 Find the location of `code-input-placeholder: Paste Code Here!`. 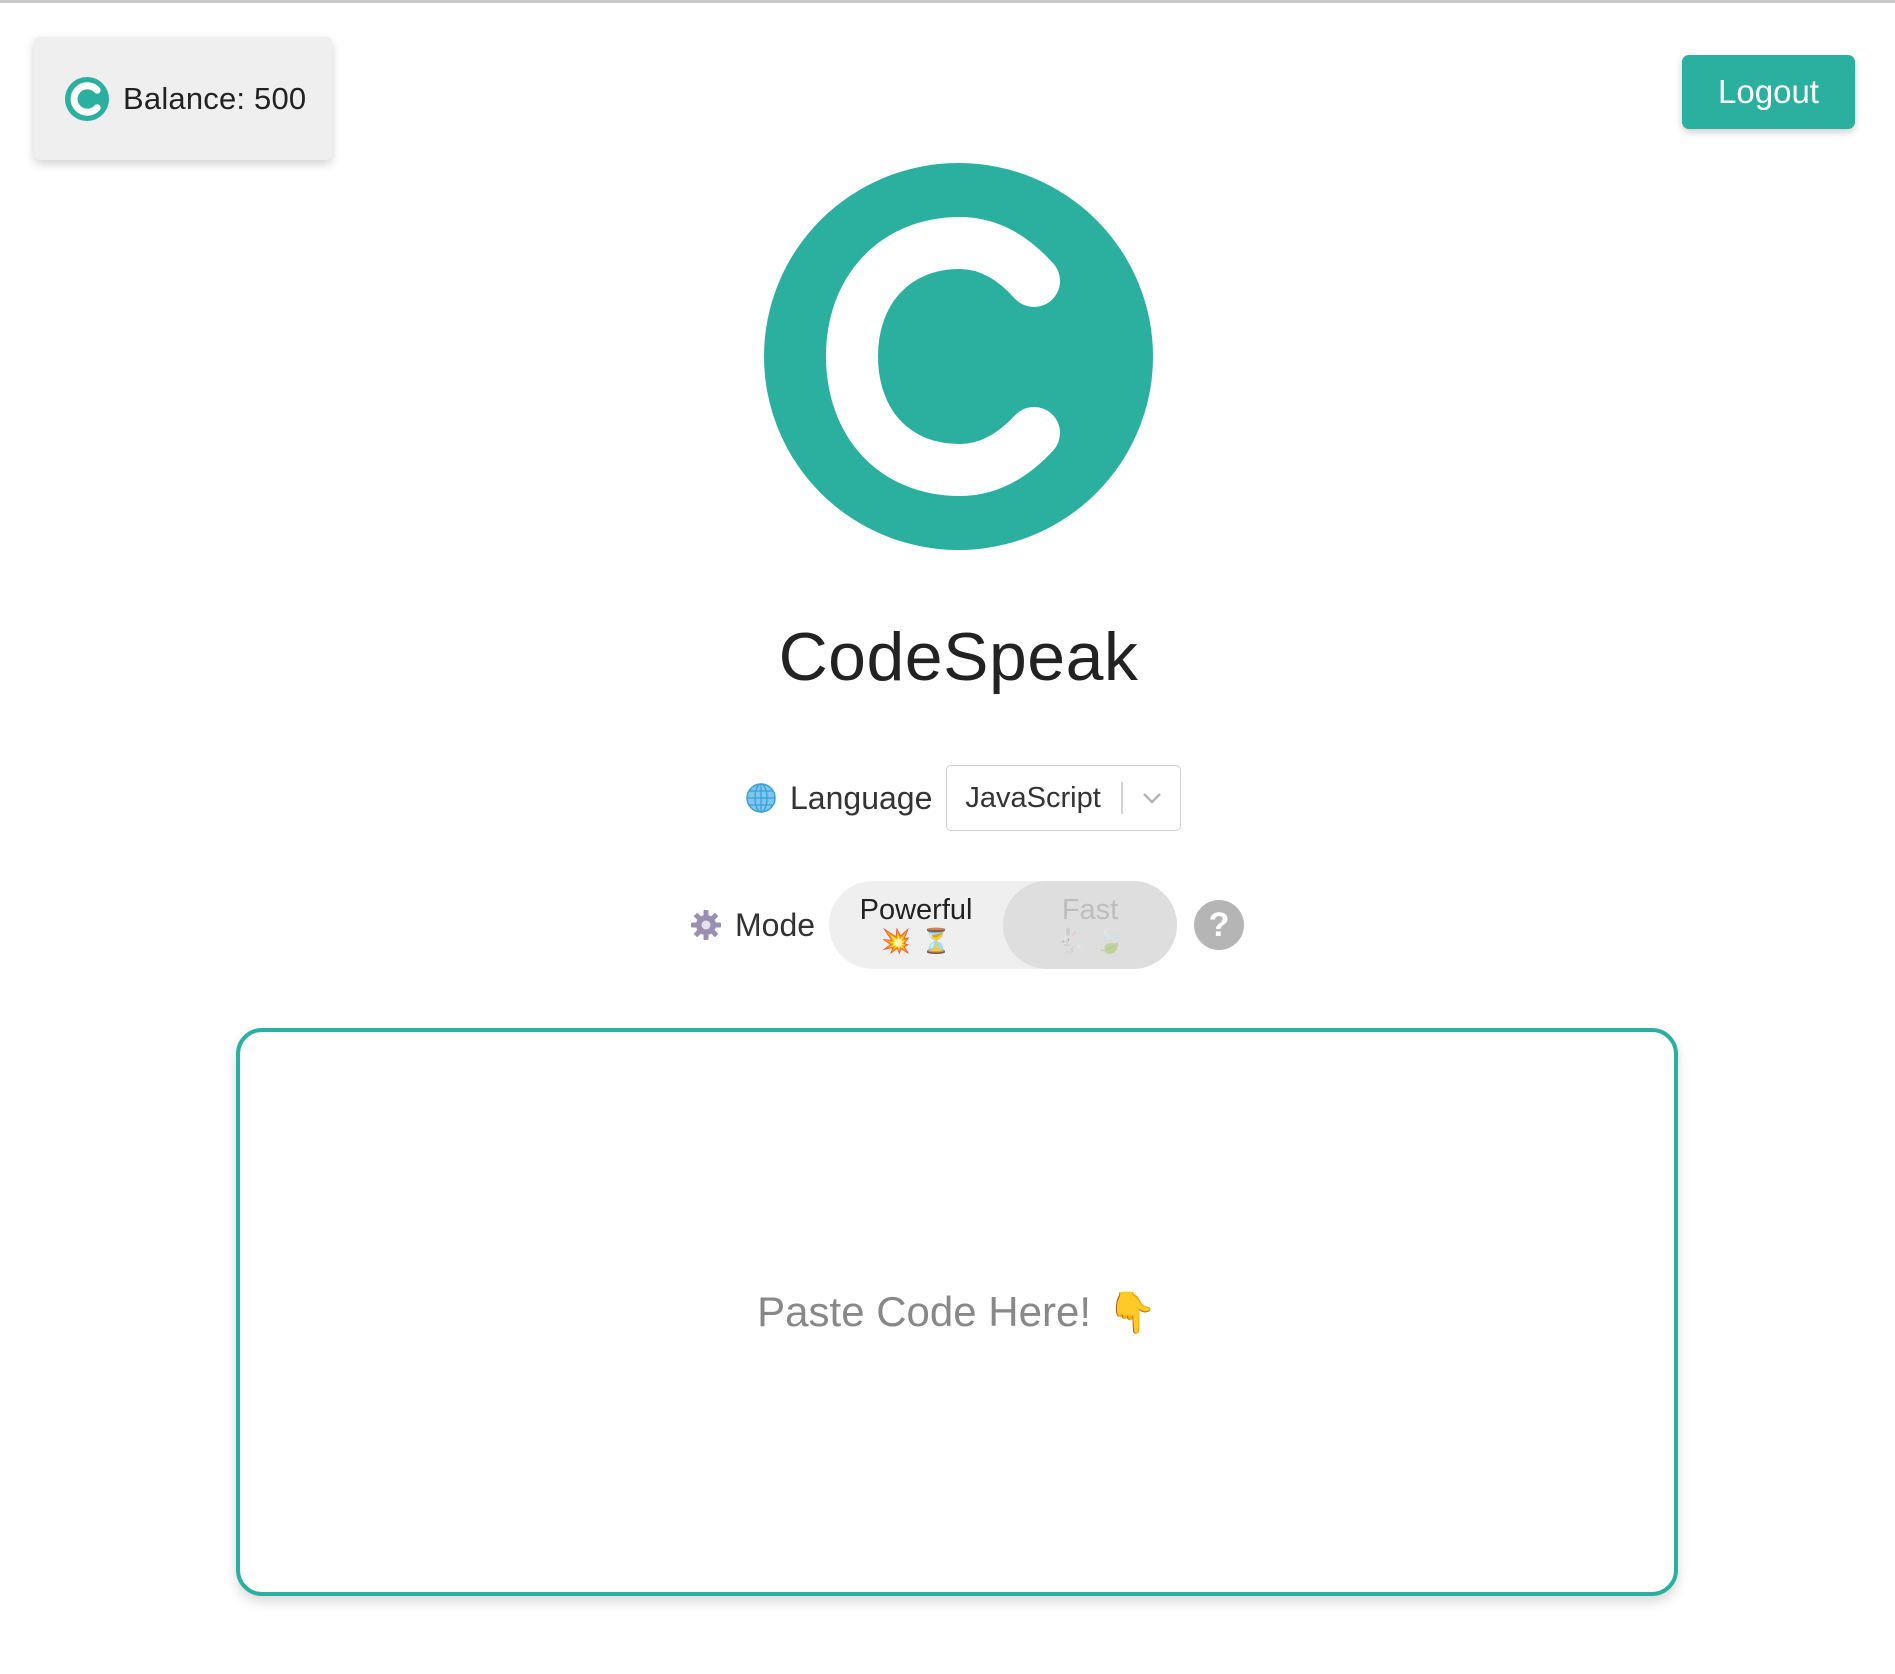

code-input-placeholder: Paste Code Here! is located at coordinates (924, 1311).